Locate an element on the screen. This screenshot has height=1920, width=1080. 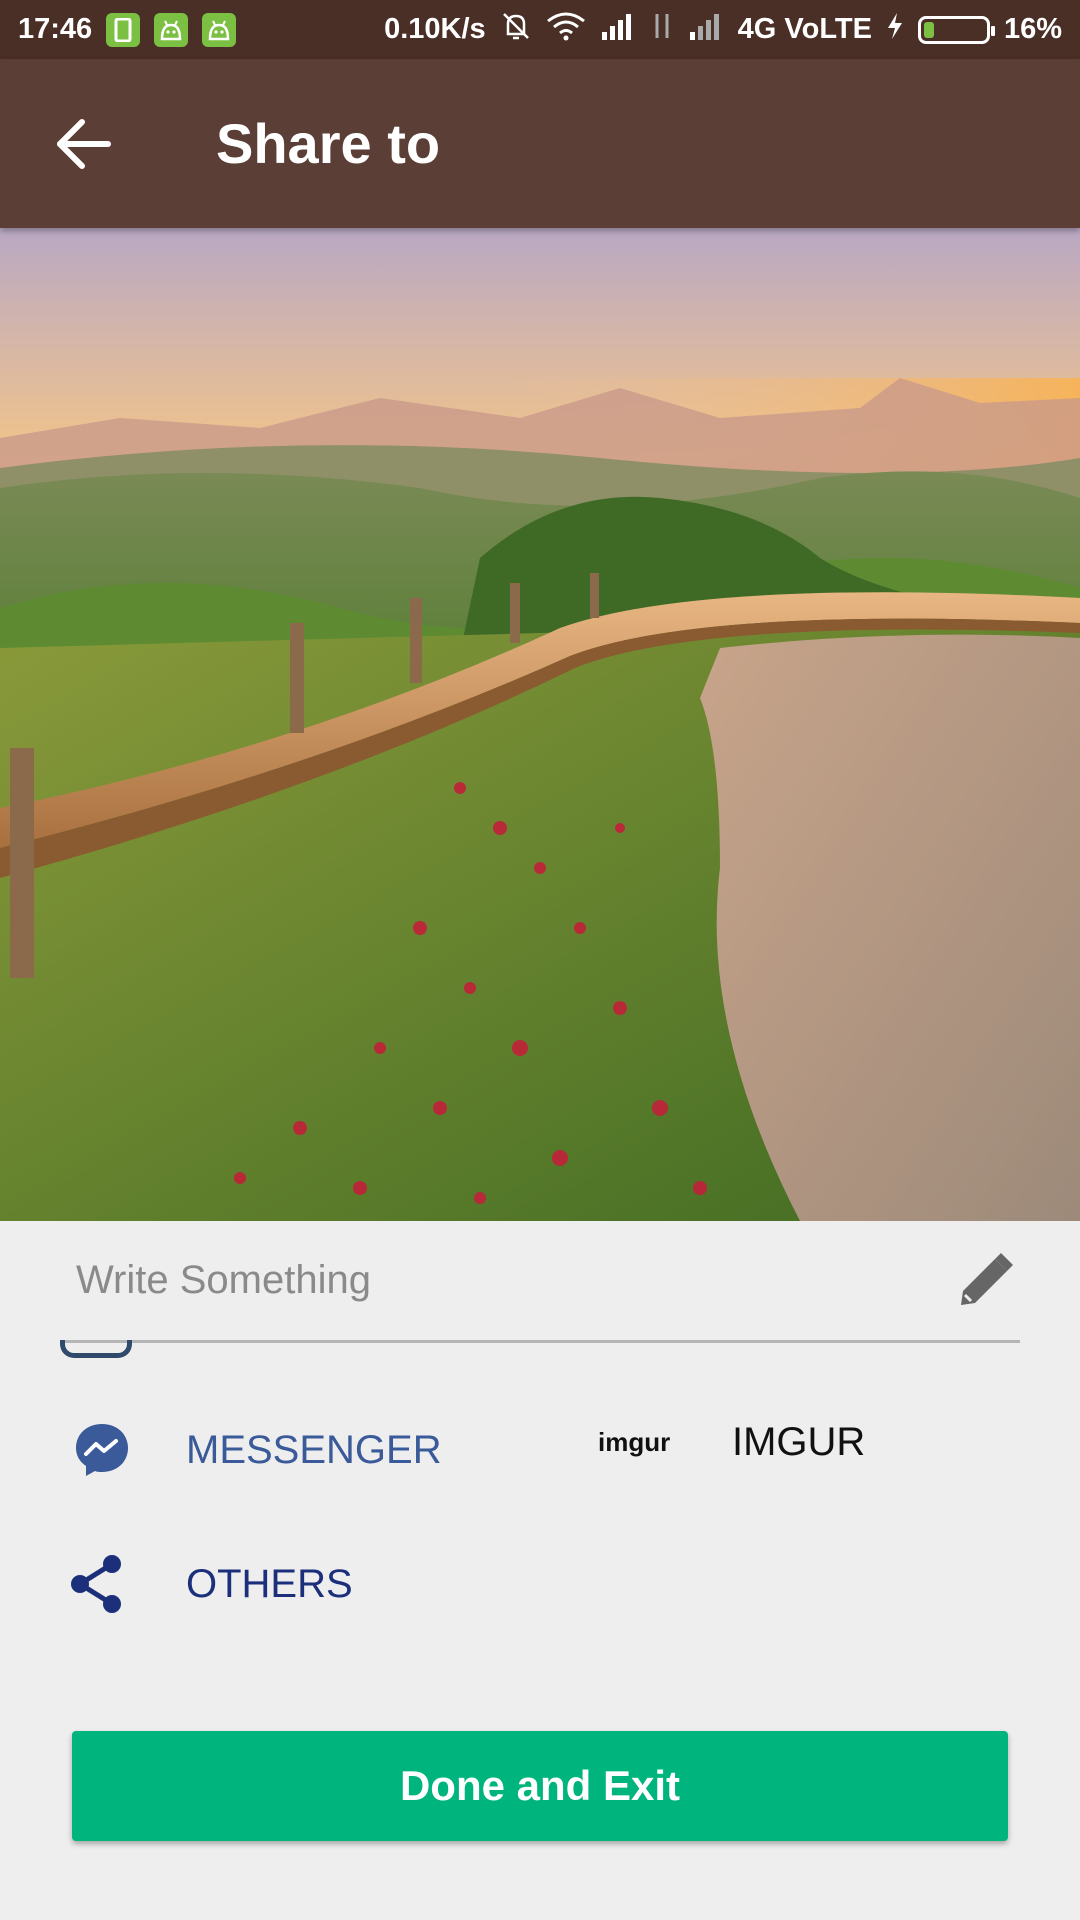
signal-weak-icon is located at coordinates (706, 30).